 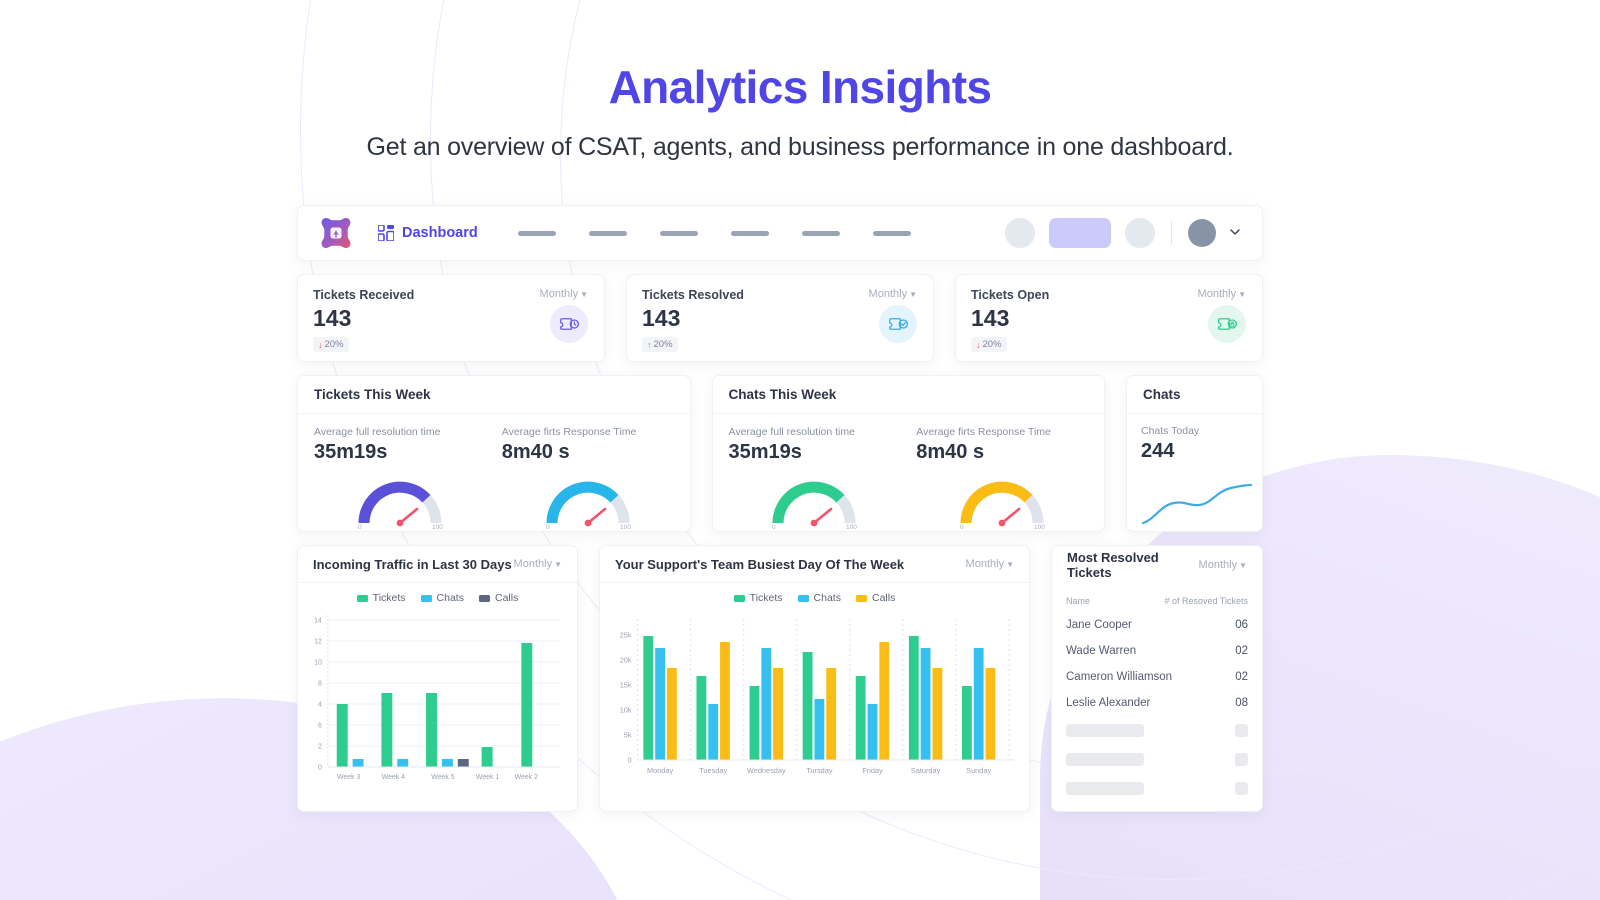 What do you see at coordinates (1122, 233) in the screenshot?
I see `navbar-actions` at bounding box center [1122, 233].